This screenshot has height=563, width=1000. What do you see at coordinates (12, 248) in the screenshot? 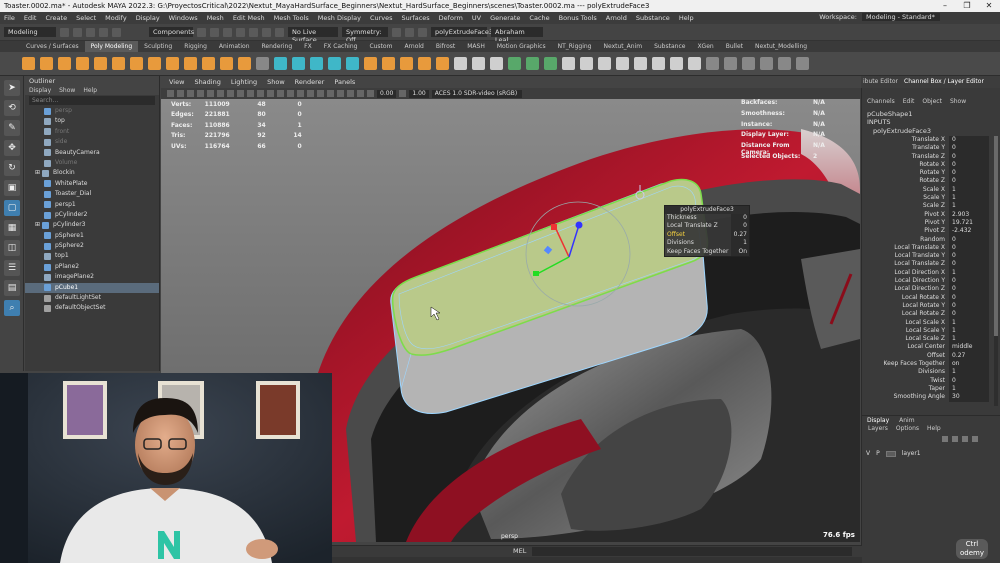
I see `layout-two-tool: ◫` at bounding box center [12, 248].